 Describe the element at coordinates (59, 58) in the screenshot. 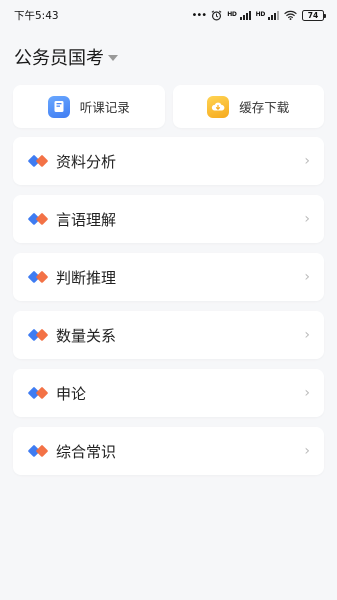

I see `page-title: 公务员国考` at that location.